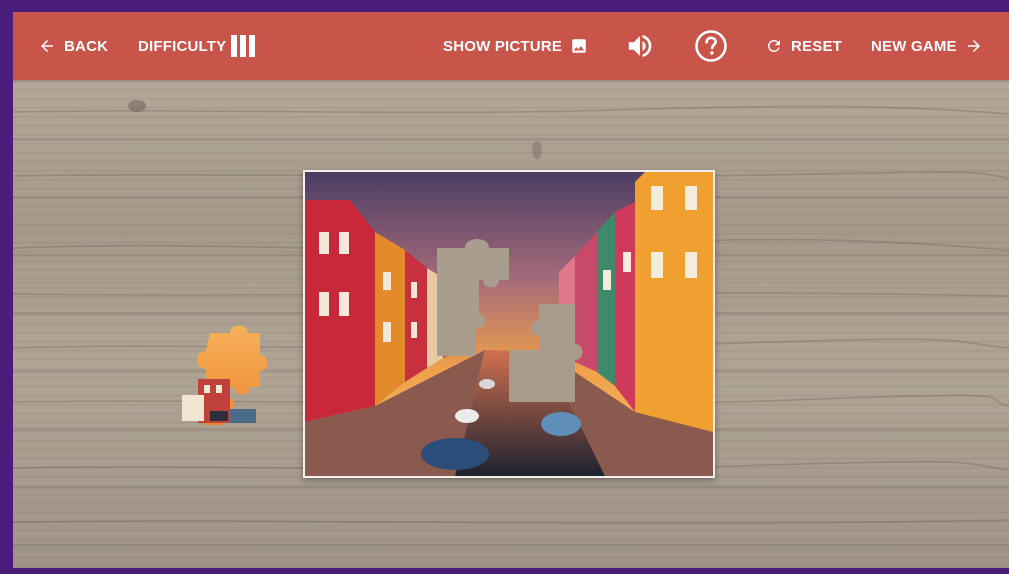 This screenshot has width=1009, height=574. I want to click on help-circle-icon, so click(711, 46).